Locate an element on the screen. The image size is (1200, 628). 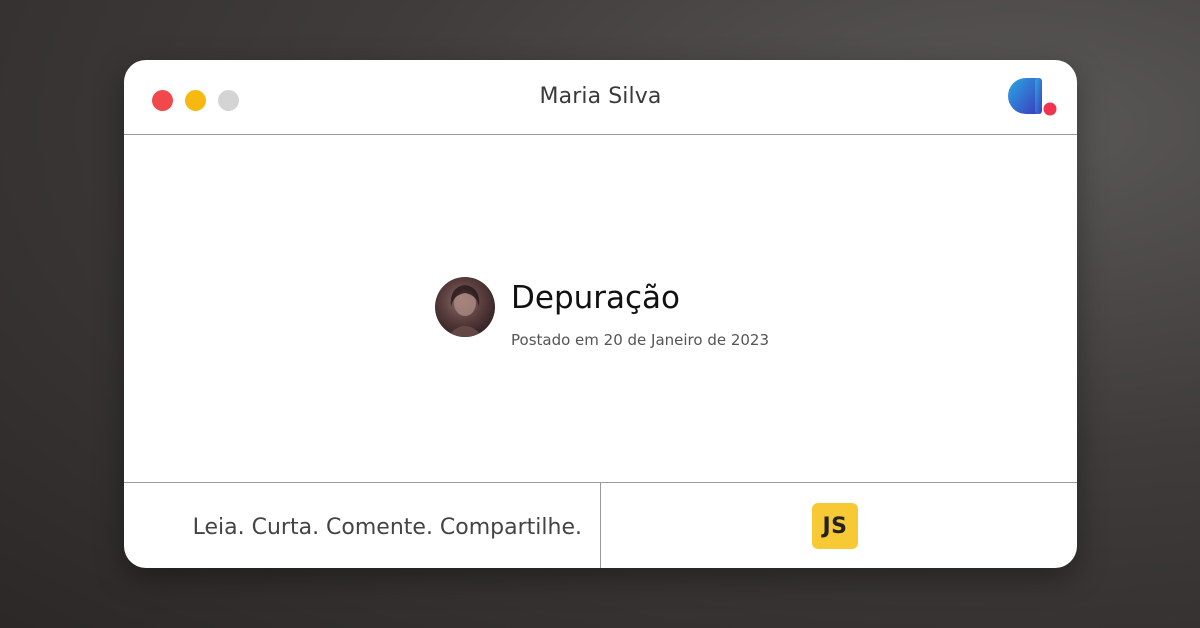
post-date: Postado em 20 de Janeiro de 2023 is located at coordinates (640, 340).